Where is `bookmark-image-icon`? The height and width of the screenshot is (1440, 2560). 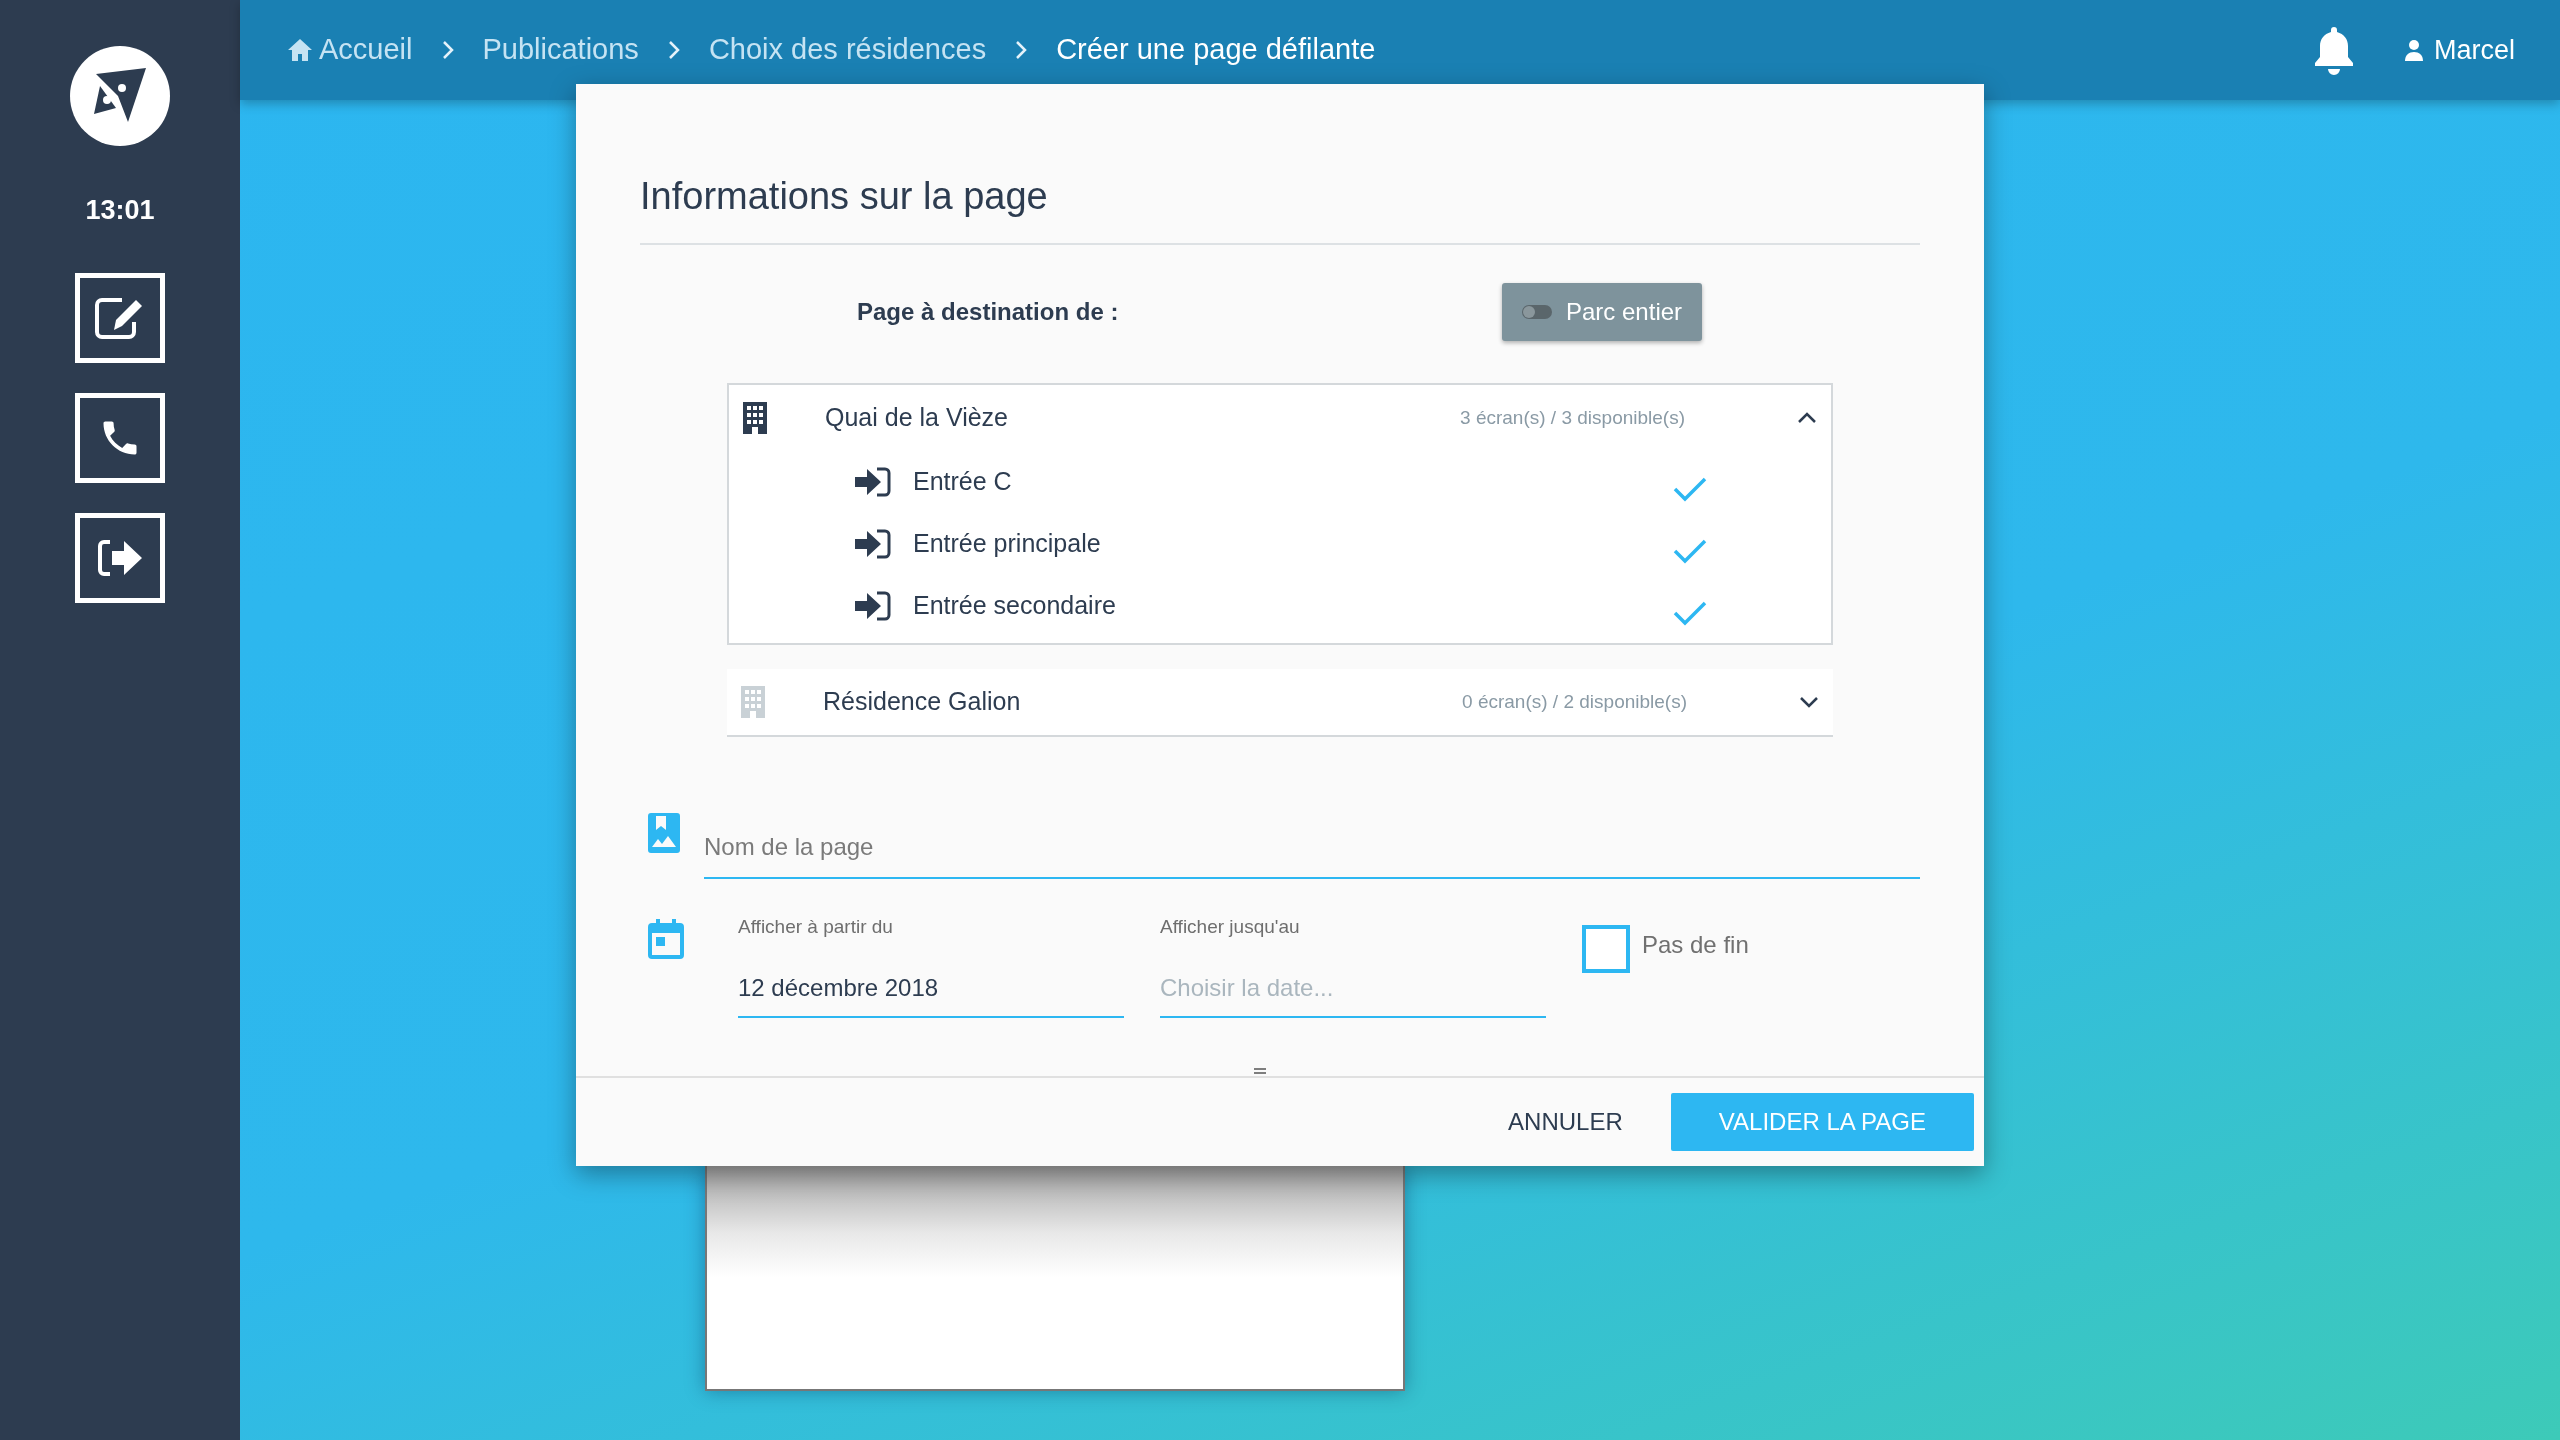
bookmark-image-icon is located at coordinates (664, 833).